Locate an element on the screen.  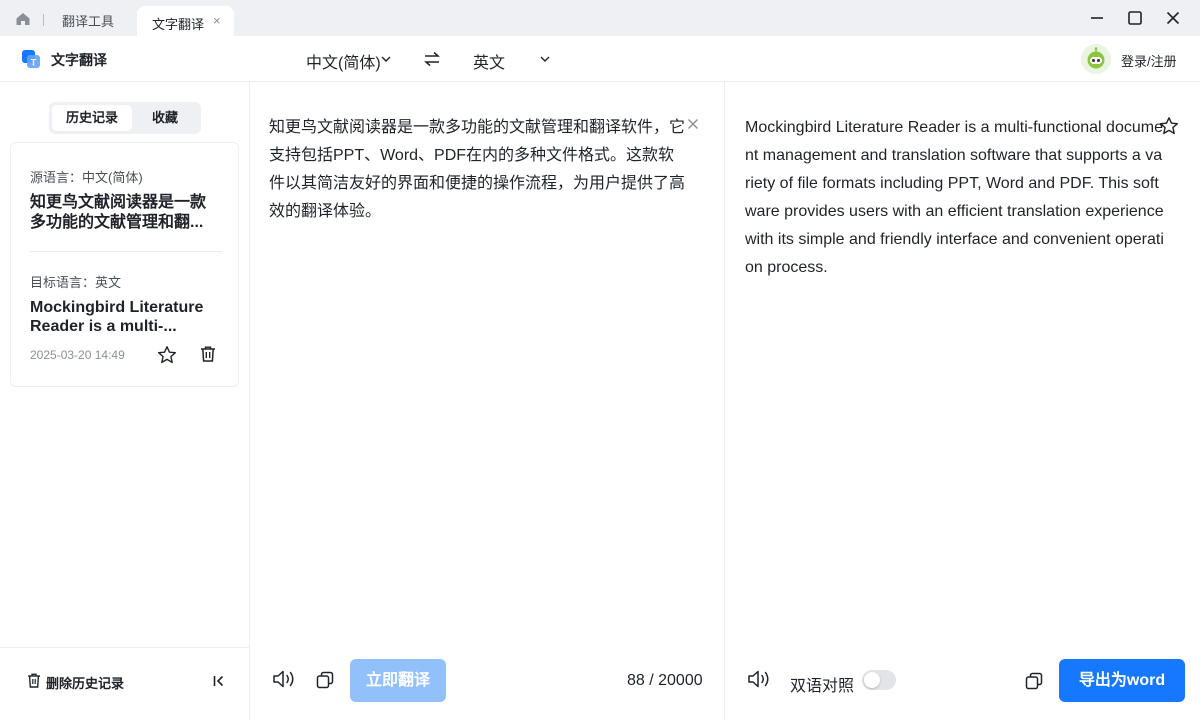
history-target-language: 目标语言：英文 is located at coordinates (76, 282).